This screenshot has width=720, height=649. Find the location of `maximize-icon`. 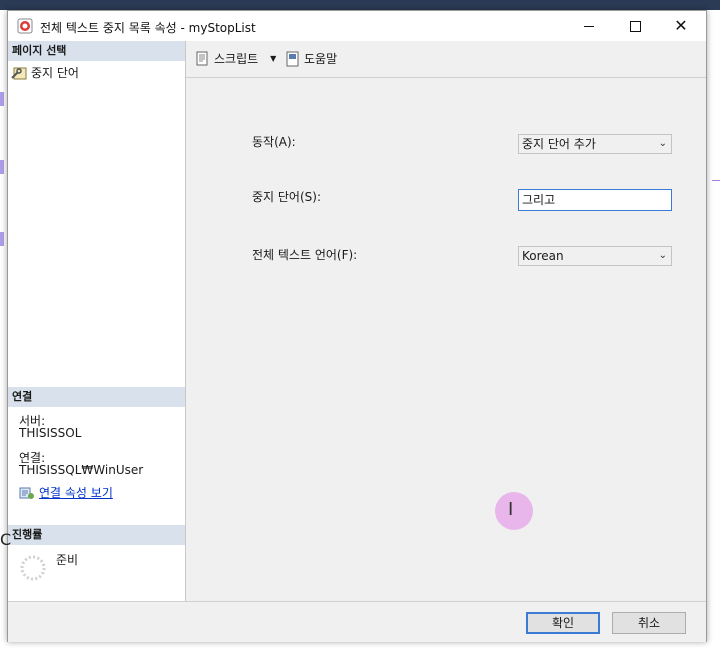

maximize-icon is located at coordinates (635, 26).